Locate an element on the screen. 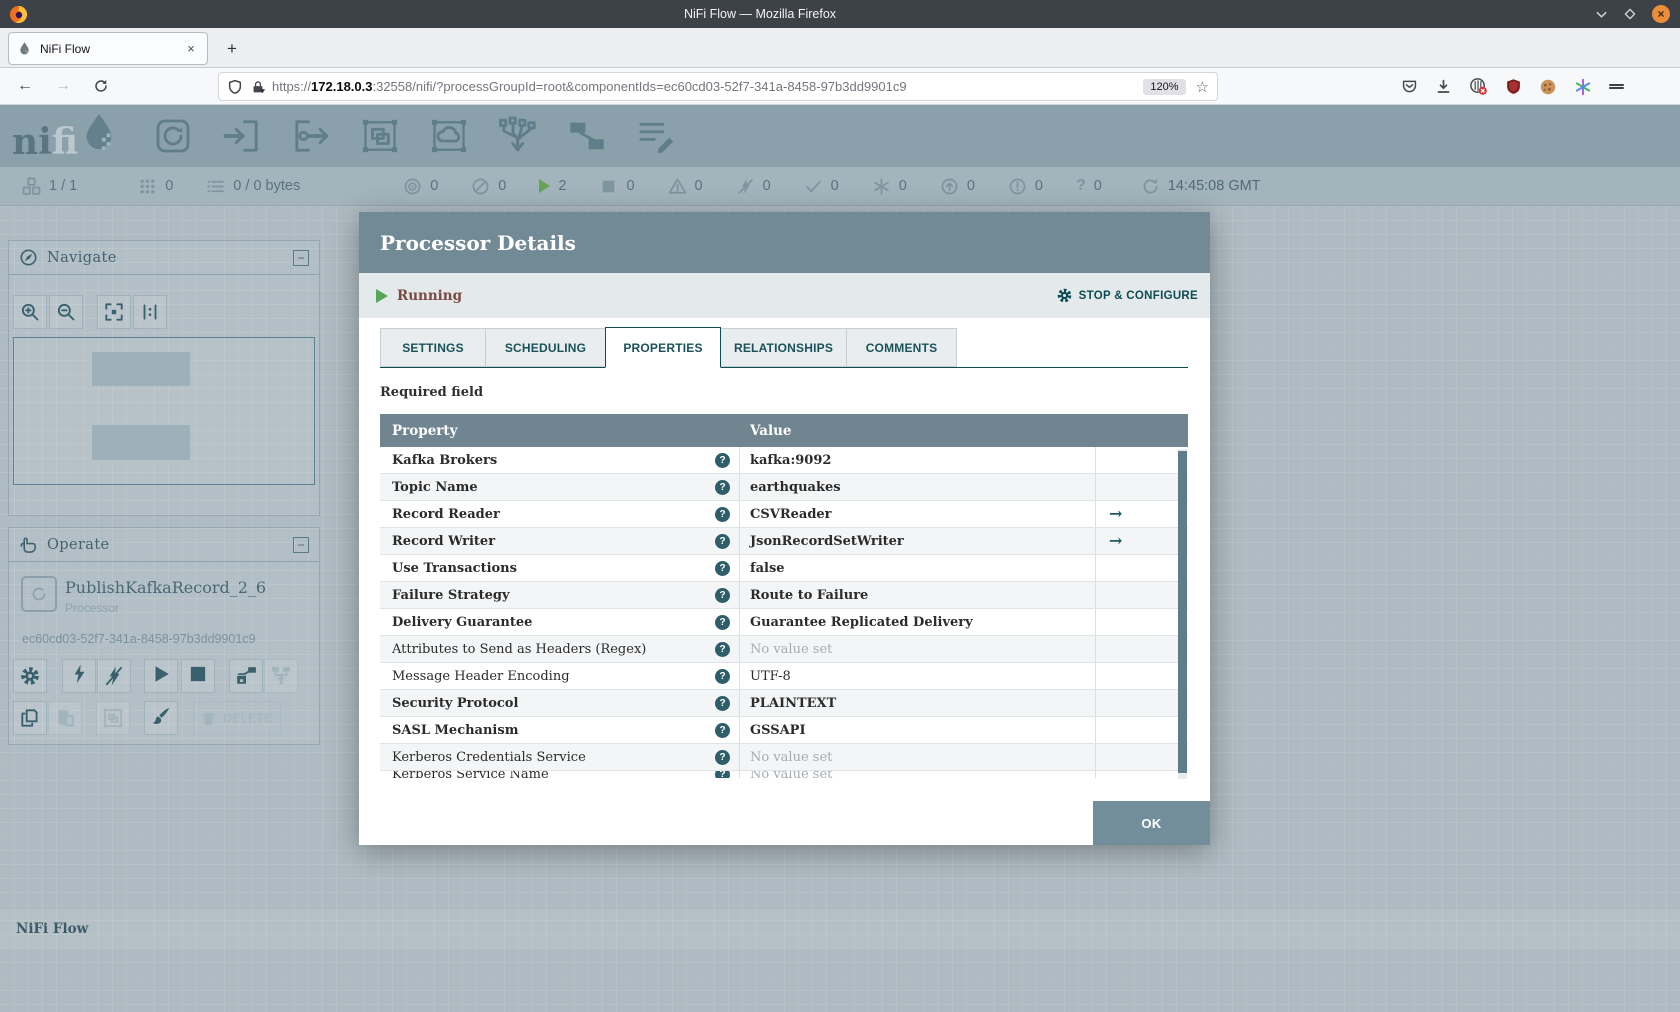 Image resolution: width=1680 pixels, height=1012 pixels. stale-icon is located at coordinates (949, 186).